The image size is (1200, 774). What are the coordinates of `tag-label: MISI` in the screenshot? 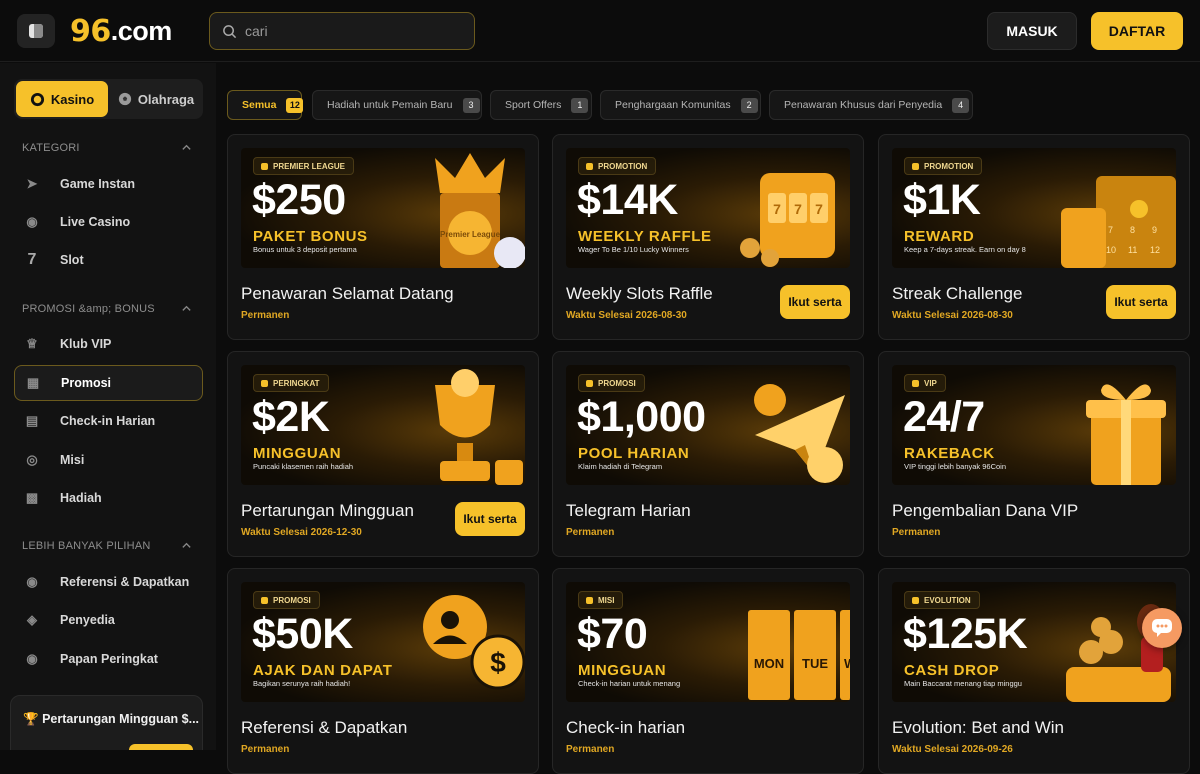 It's located at (606, 600).